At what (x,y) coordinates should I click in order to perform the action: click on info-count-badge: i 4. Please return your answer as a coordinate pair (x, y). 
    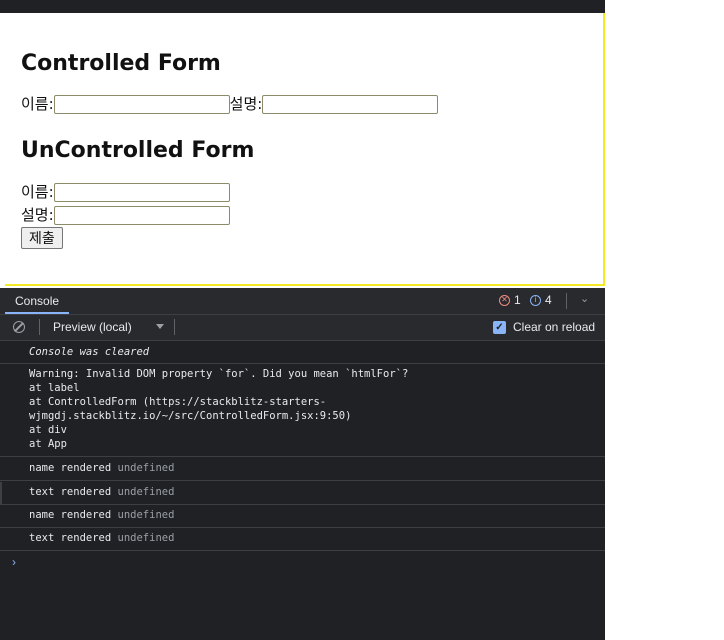
    Looking at the image, I should click on (541, 300).